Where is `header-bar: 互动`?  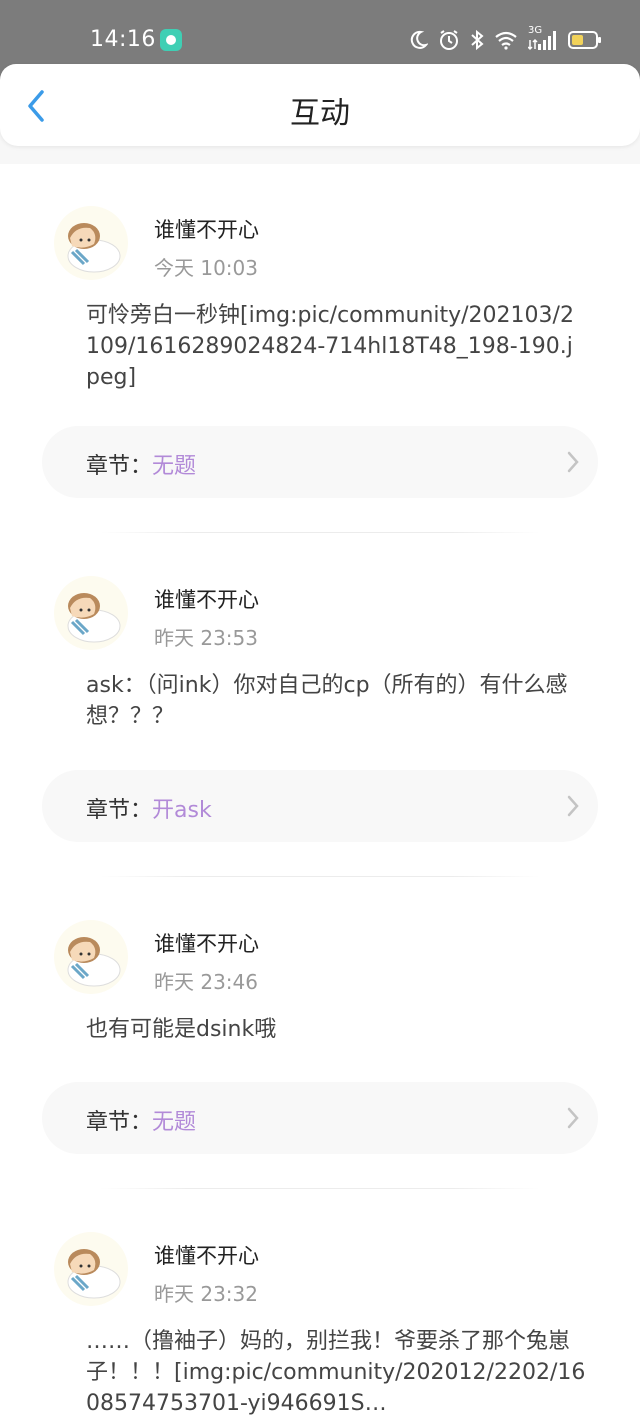 header-bar: 互动 is located at coordinates (320, 105).